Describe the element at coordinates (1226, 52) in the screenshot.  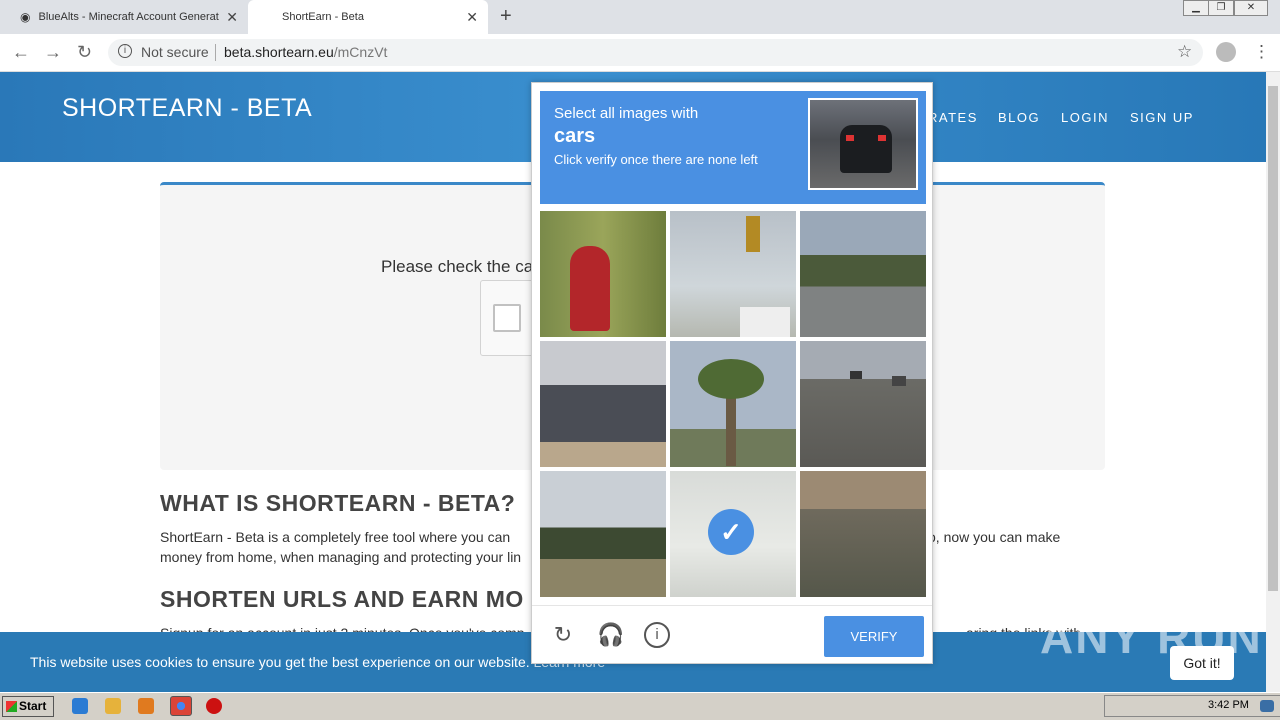
I see `profile-avatar` at that location.